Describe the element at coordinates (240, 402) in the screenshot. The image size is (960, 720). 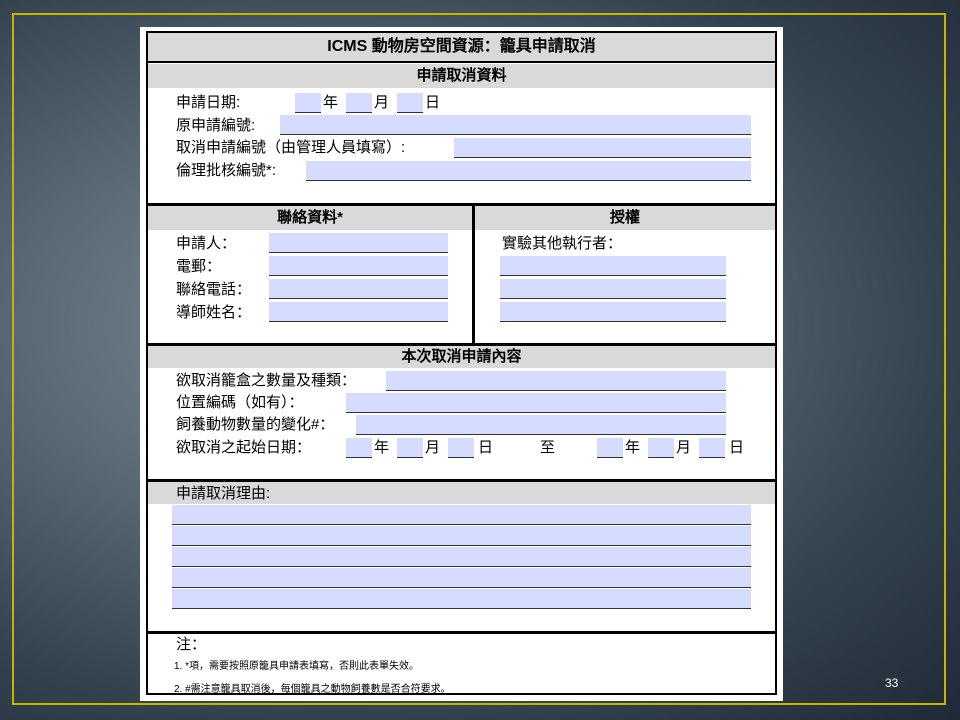
I see `location-label: 位置編碼（如有）：` at that location.